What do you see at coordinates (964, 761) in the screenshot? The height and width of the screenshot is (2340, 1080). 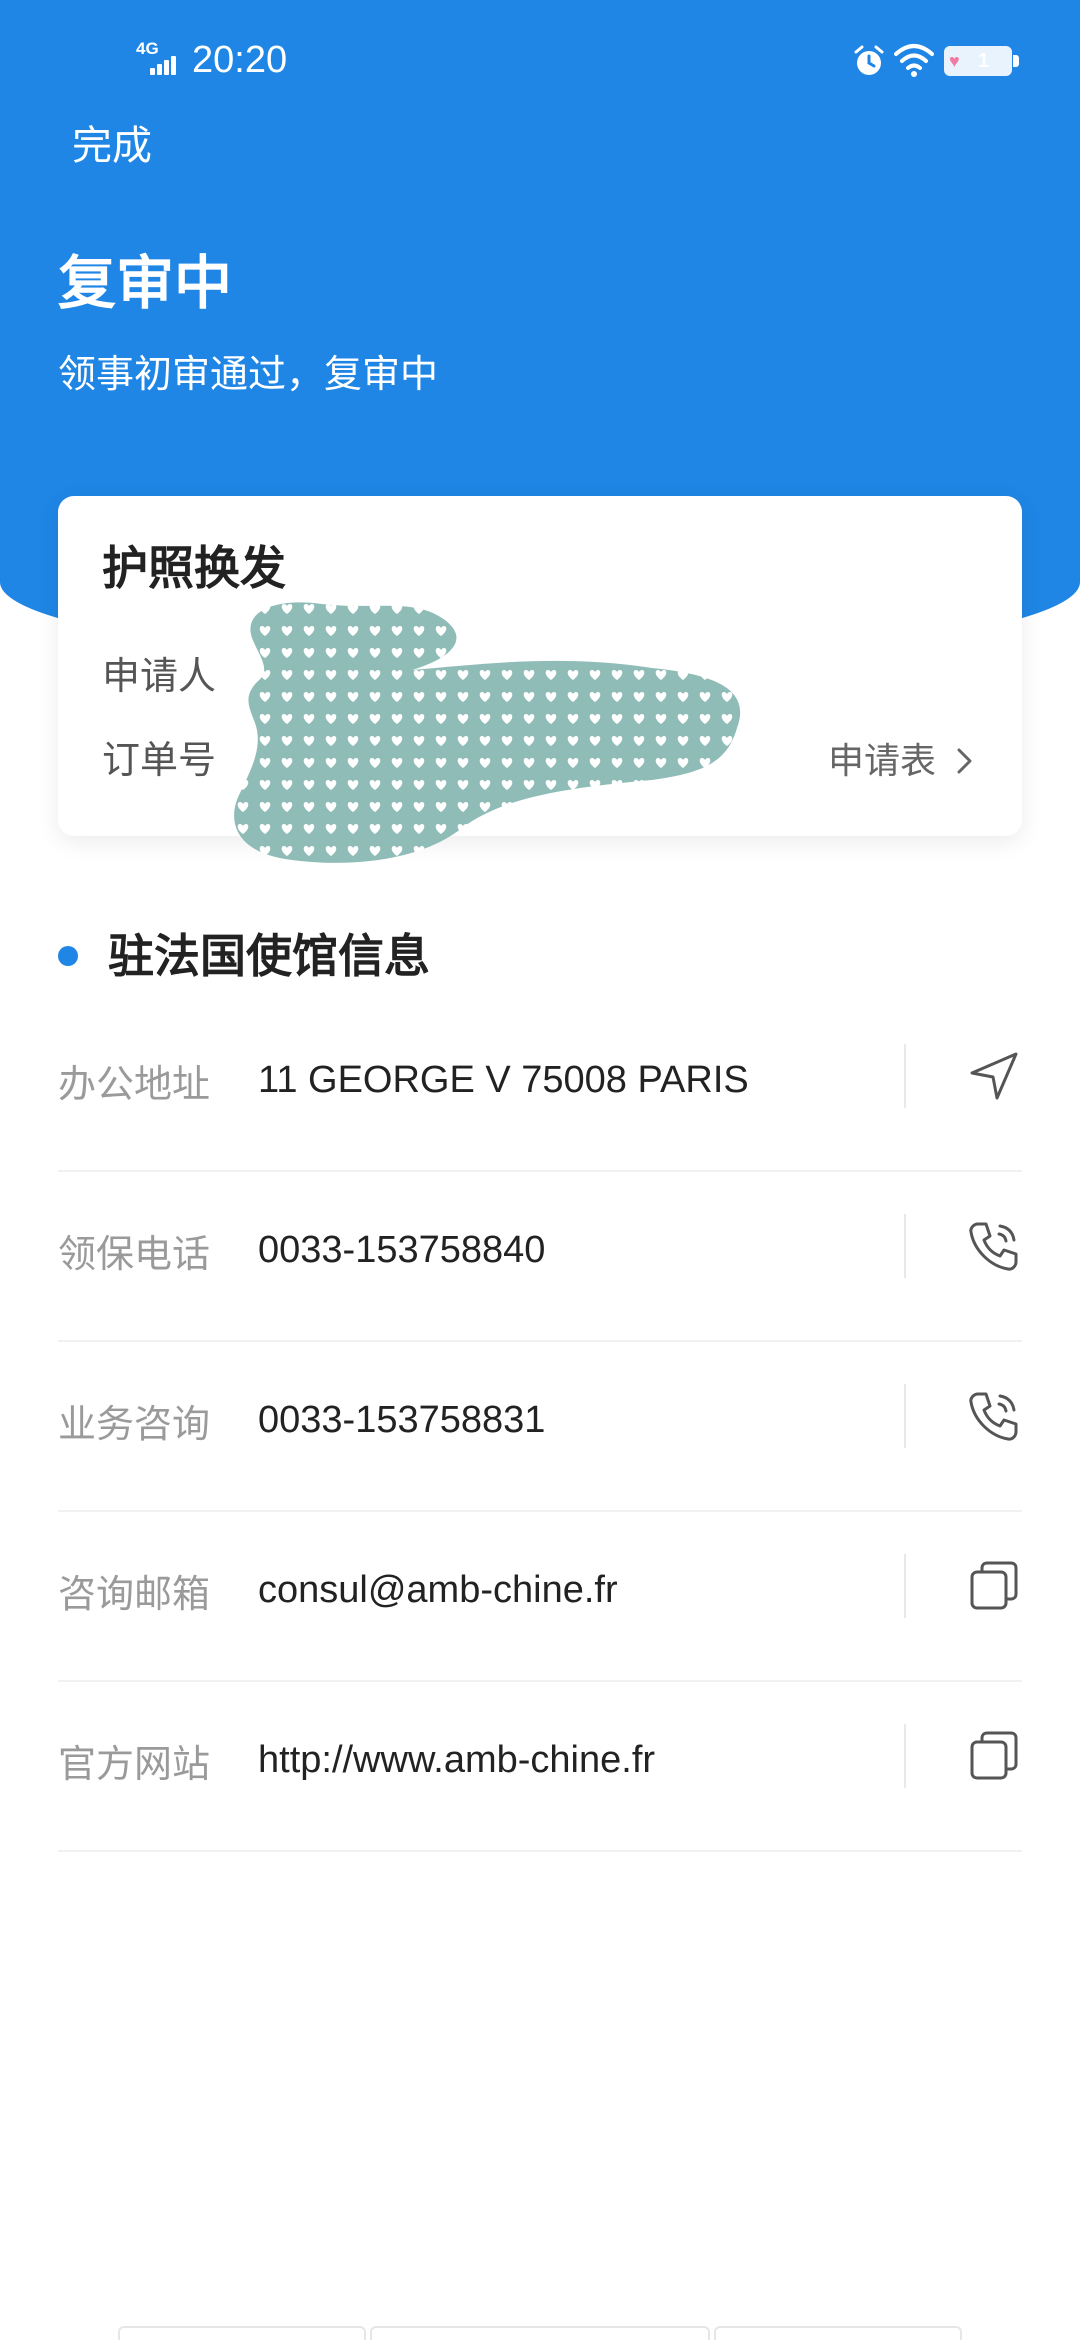 I see `chevron-right-icon` at bounding box center [964, 761].